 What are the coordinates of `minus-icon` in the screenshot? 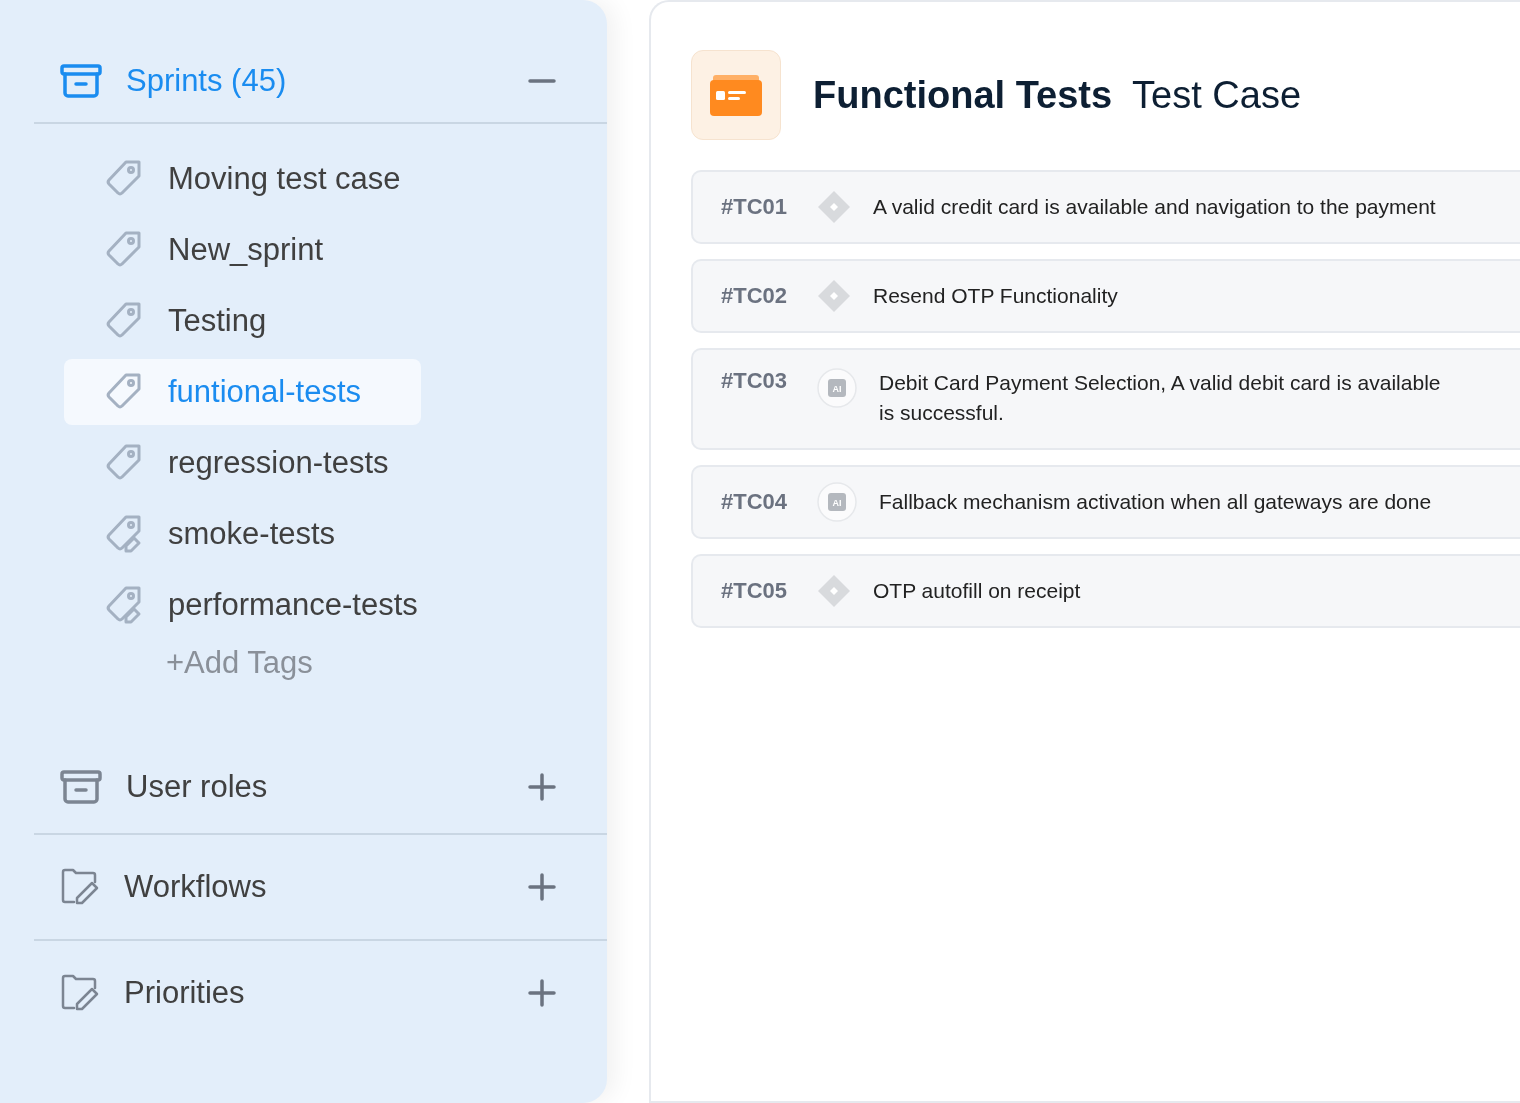 It's located at (542, 81).